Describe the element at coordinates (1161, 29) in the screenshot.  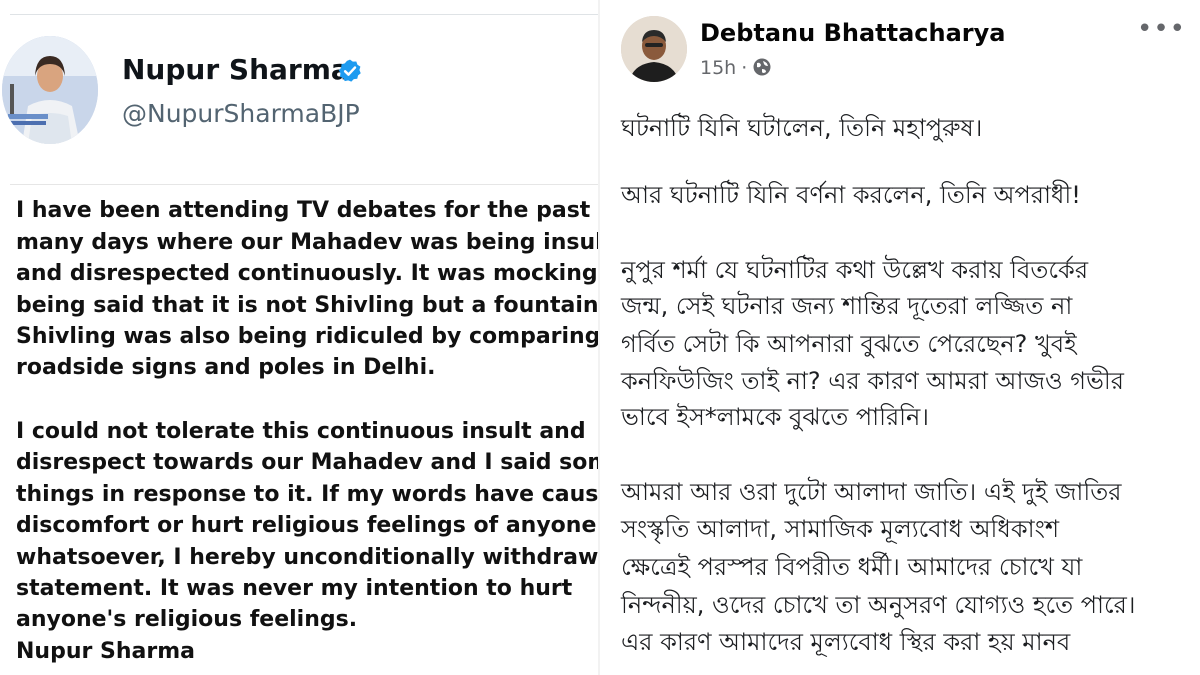
I see `more-options-button: •••` at that location.